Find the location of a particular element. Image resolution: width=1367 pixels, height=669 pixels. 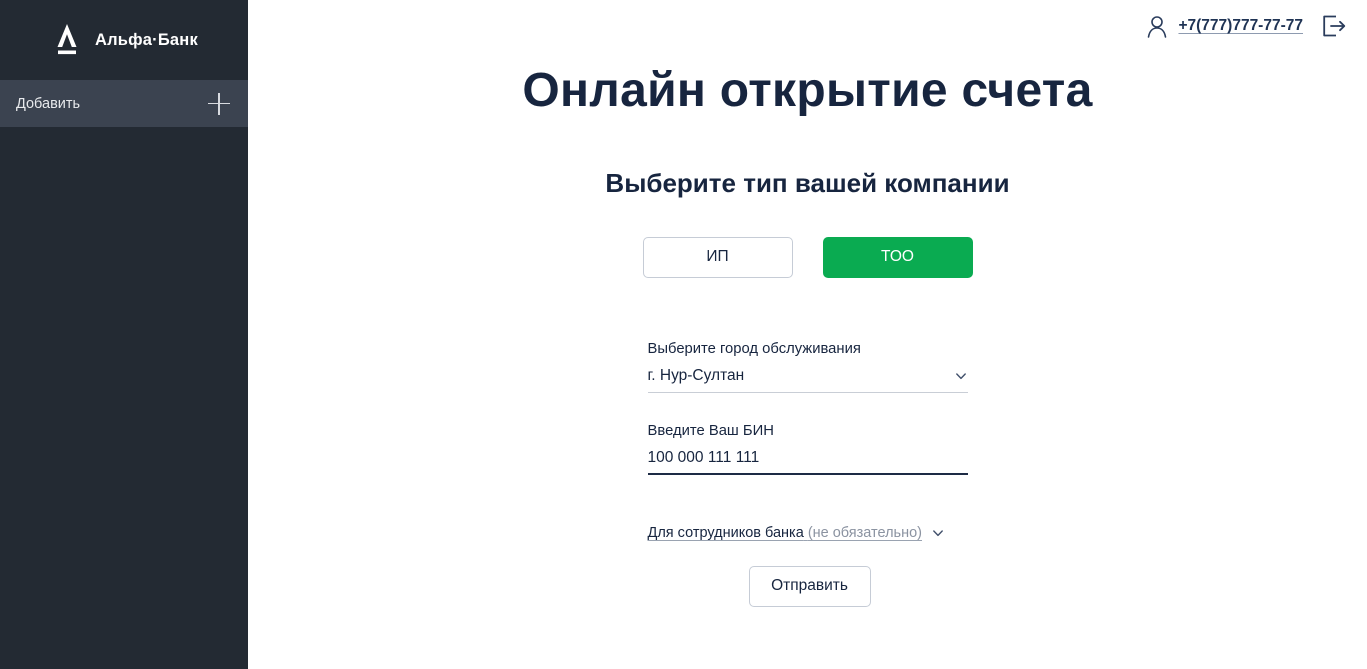

city-field-label: Выберите город обслуживания is located at coordinates (754, 348).